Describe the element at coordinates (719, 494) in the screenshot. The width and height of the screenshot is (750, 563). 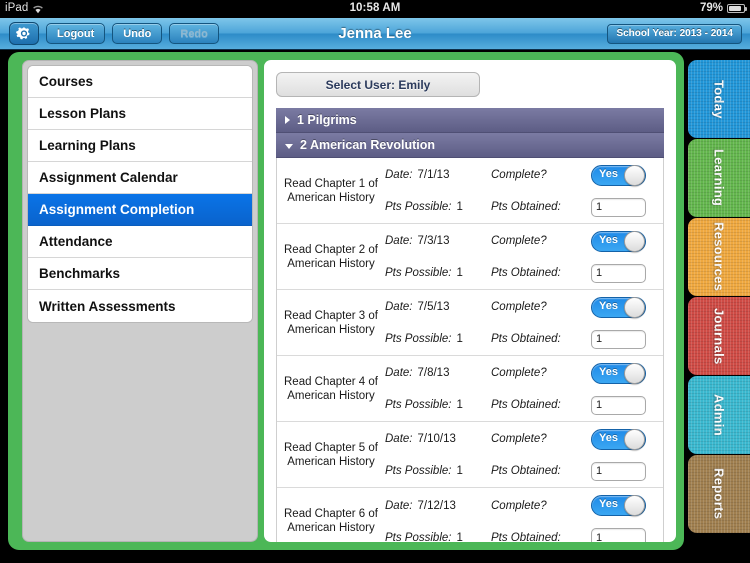
I see `tab-reports: Reports` at that location.